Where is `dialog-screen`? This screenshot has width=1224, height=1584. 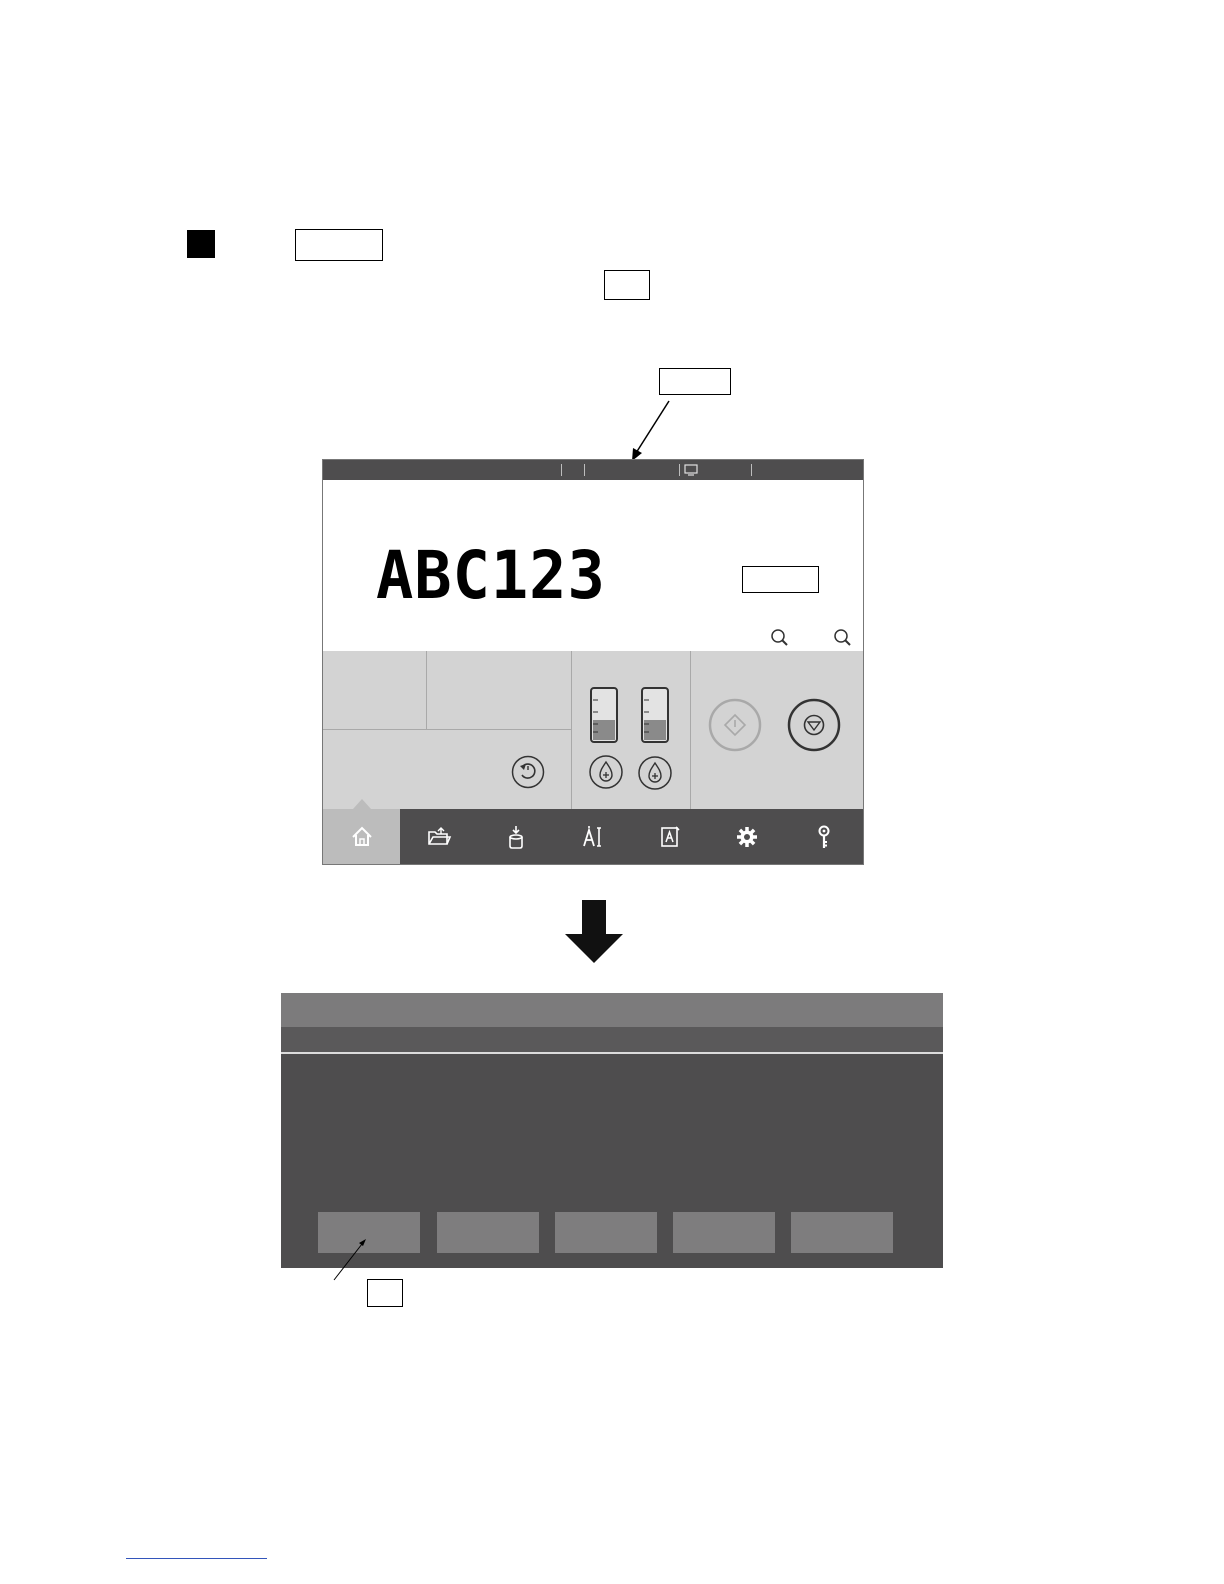
dialog-screen is located at coordinates (612, 1130).